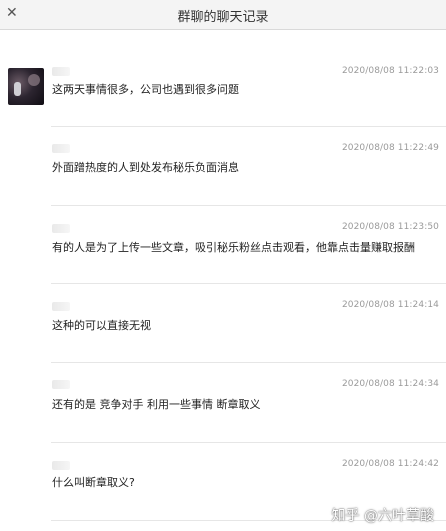  I want to click on message-text: 外面蹭热度的人到处发布秘乐负面消息, so click(145, 167).